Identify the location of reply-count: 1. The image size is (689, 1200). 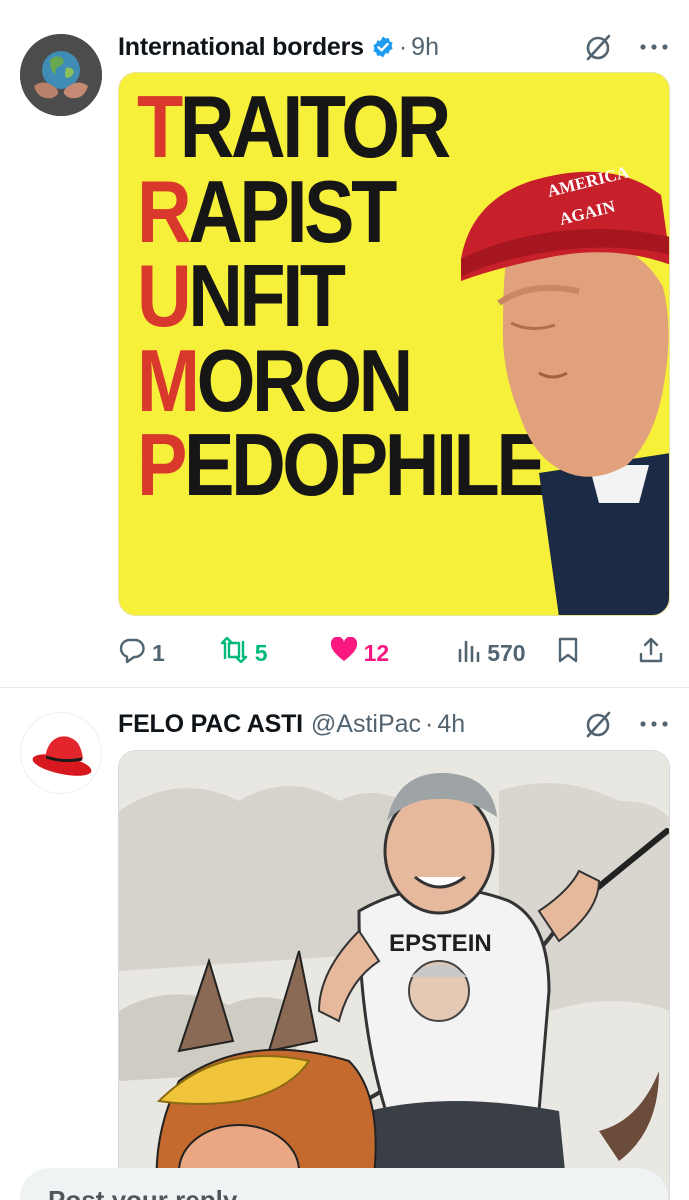
(158, 652).